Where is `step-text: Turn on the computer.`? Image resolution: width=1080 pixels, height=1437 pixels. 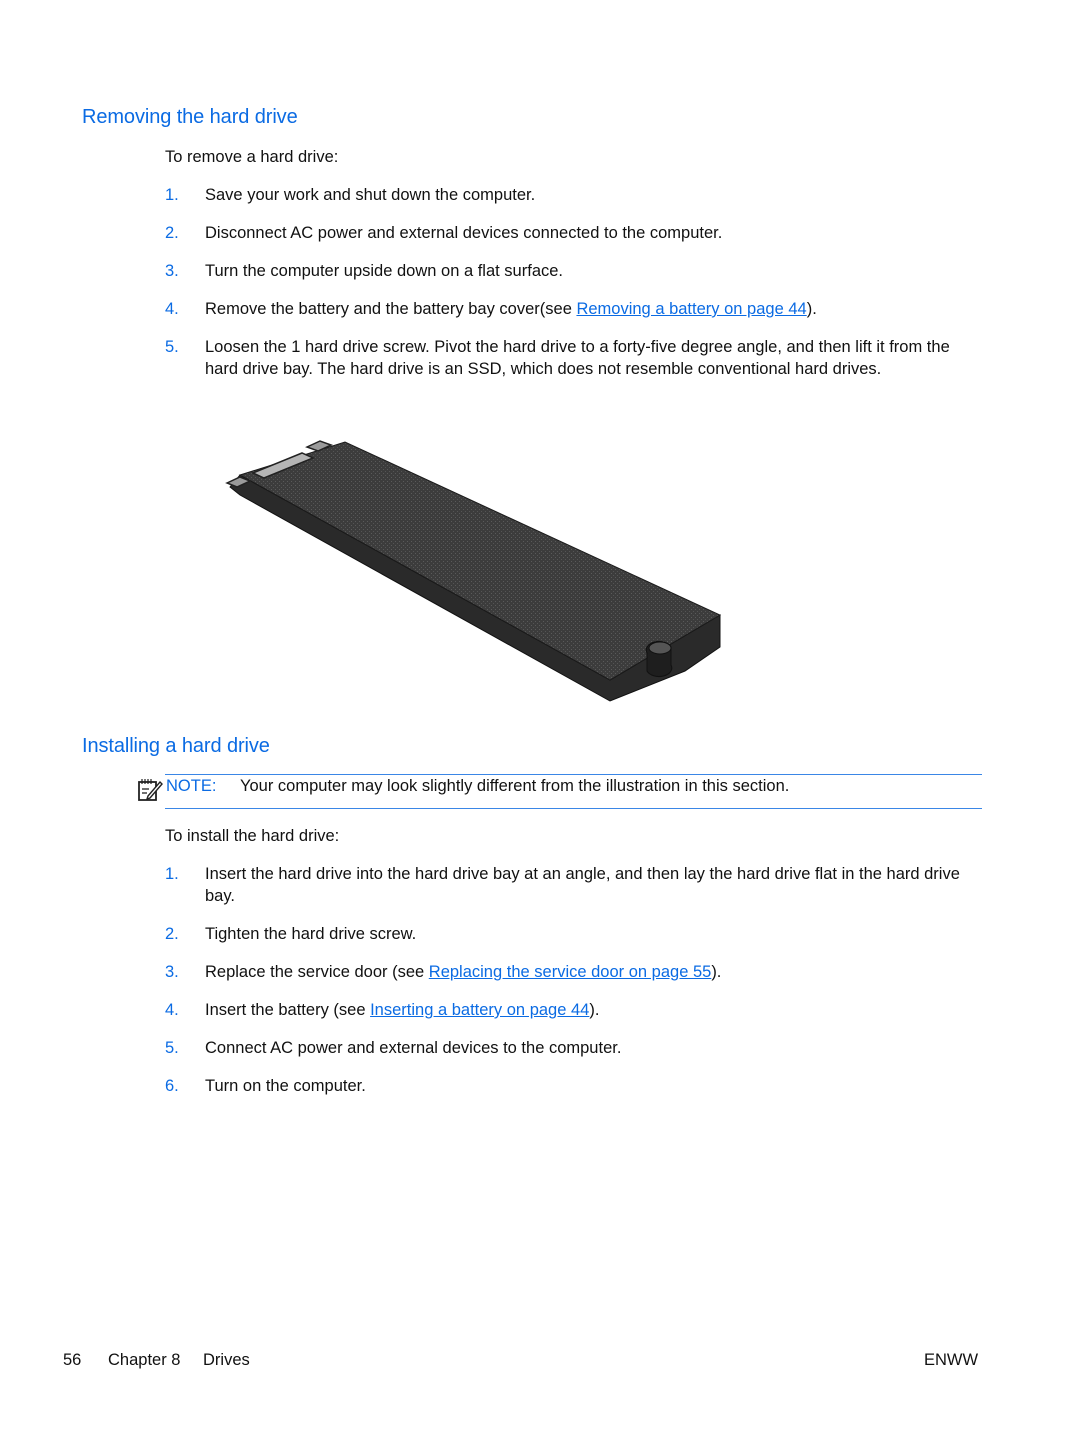 step-text: Turn on the computer. is located at coordinates (285, 1086).